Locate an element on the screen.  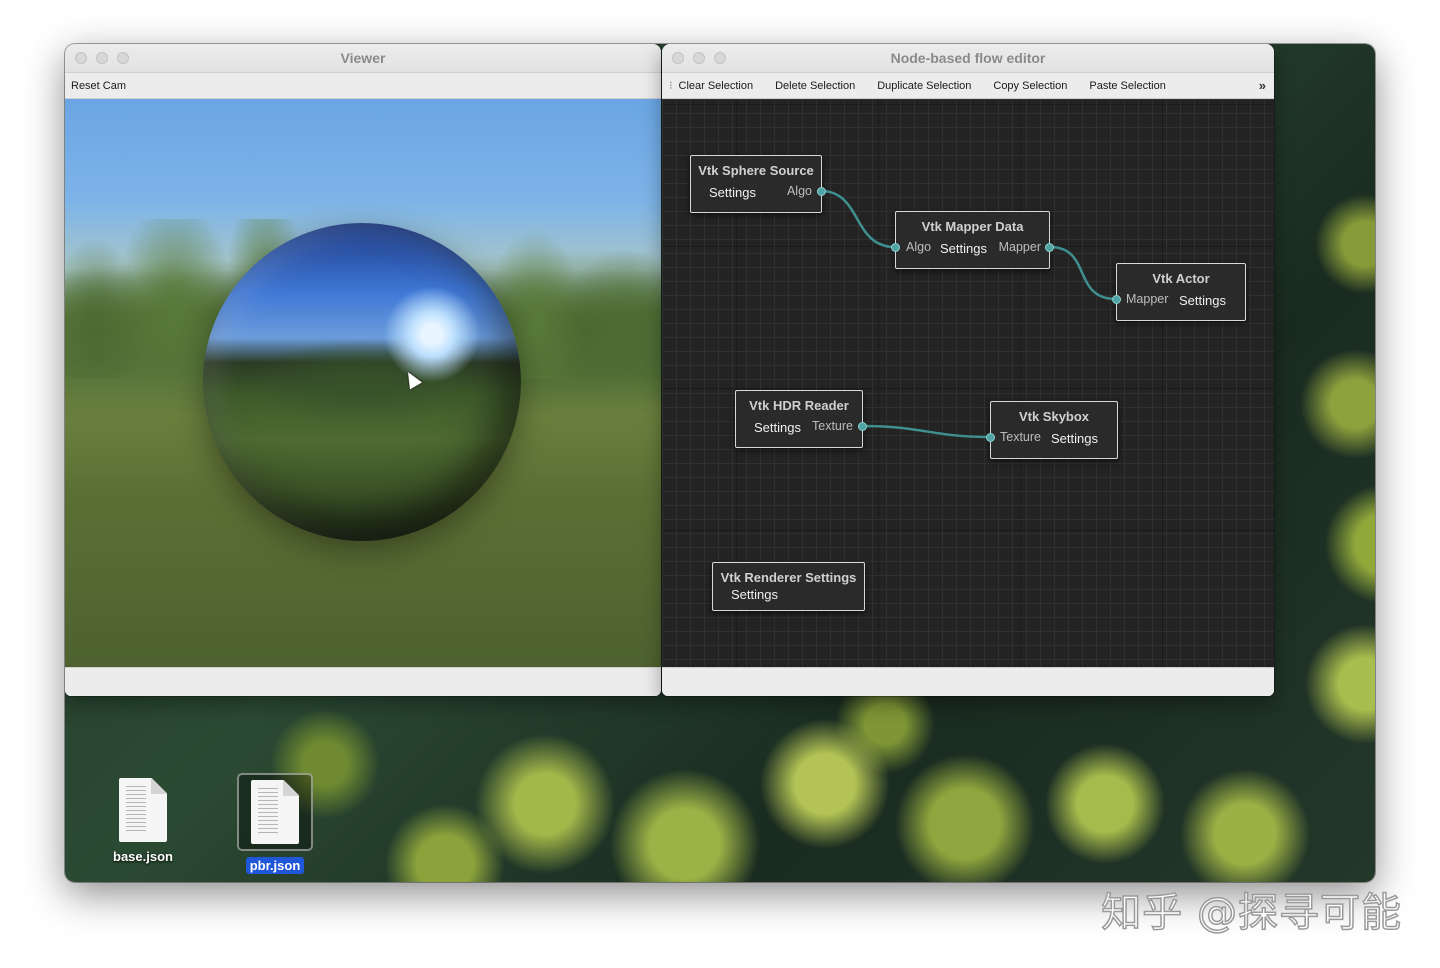
output-port-mapper is located at coordinates (1049, 247).